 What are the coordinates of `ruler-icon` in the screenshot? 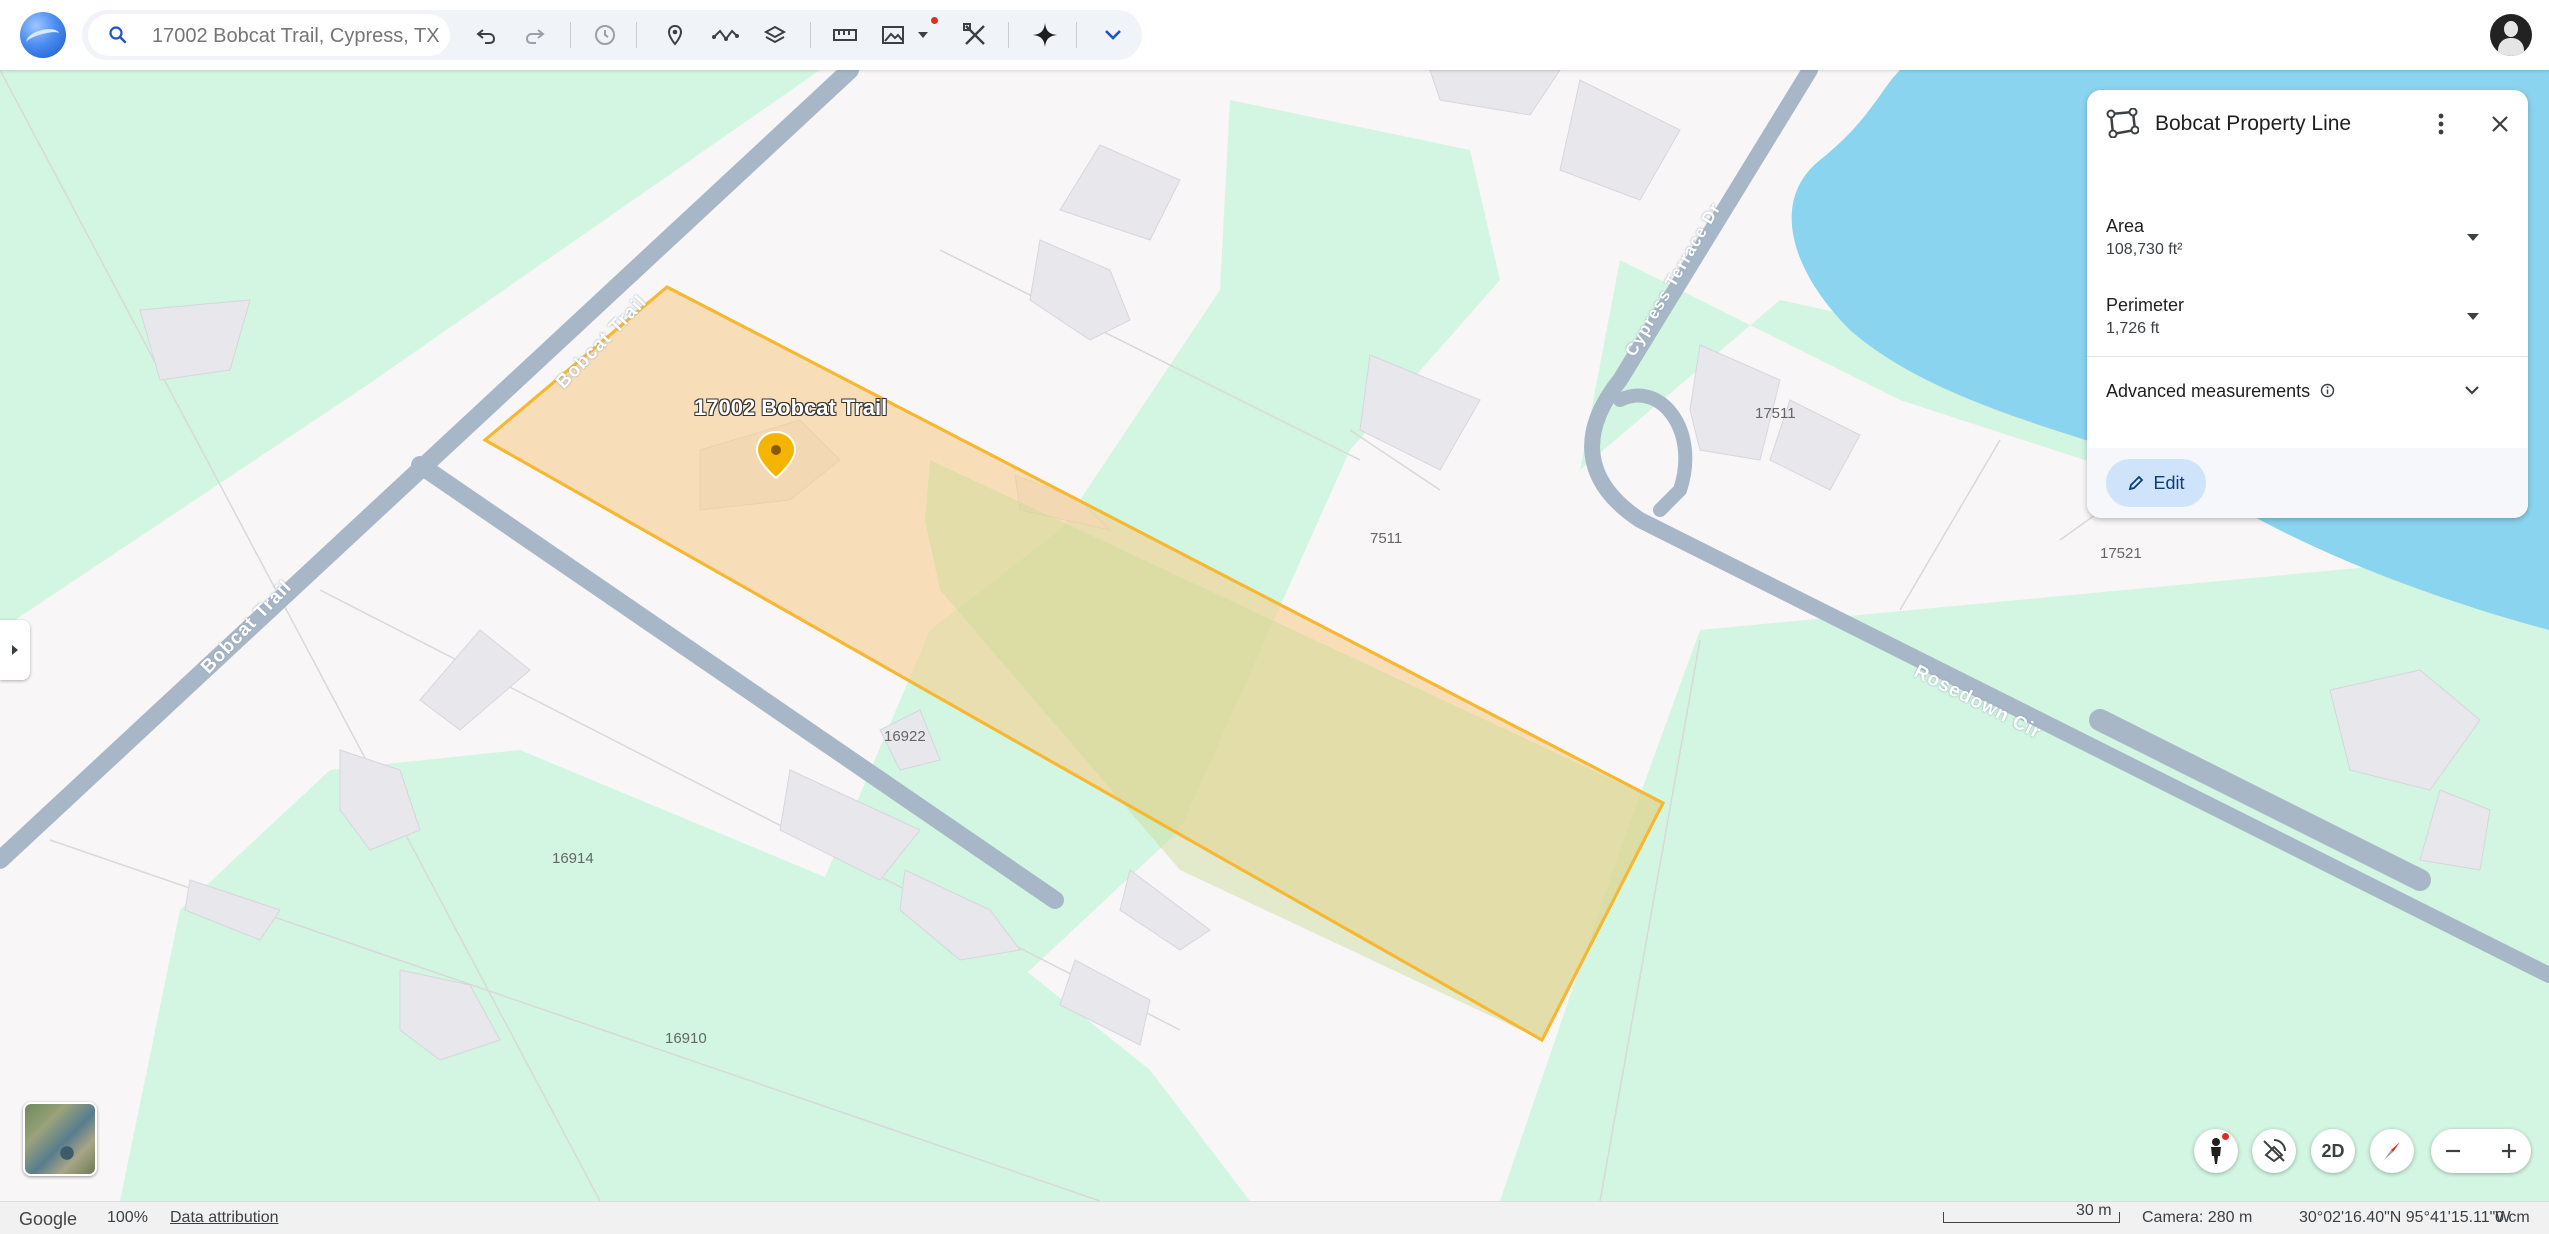 It's located at (845, 35).